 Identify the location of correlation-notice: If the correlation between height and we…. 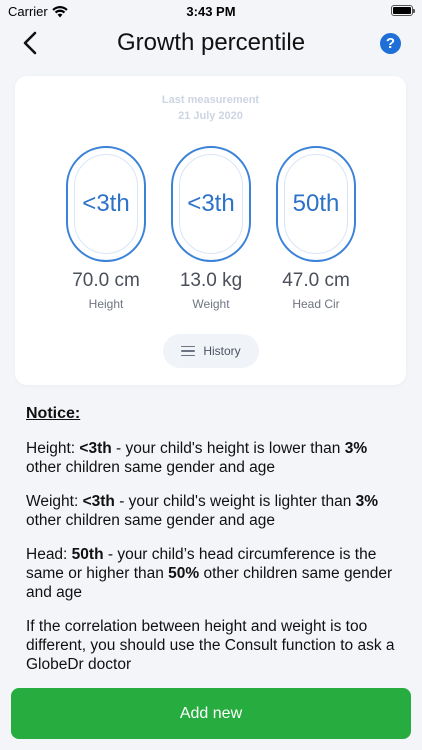
(210, 645).